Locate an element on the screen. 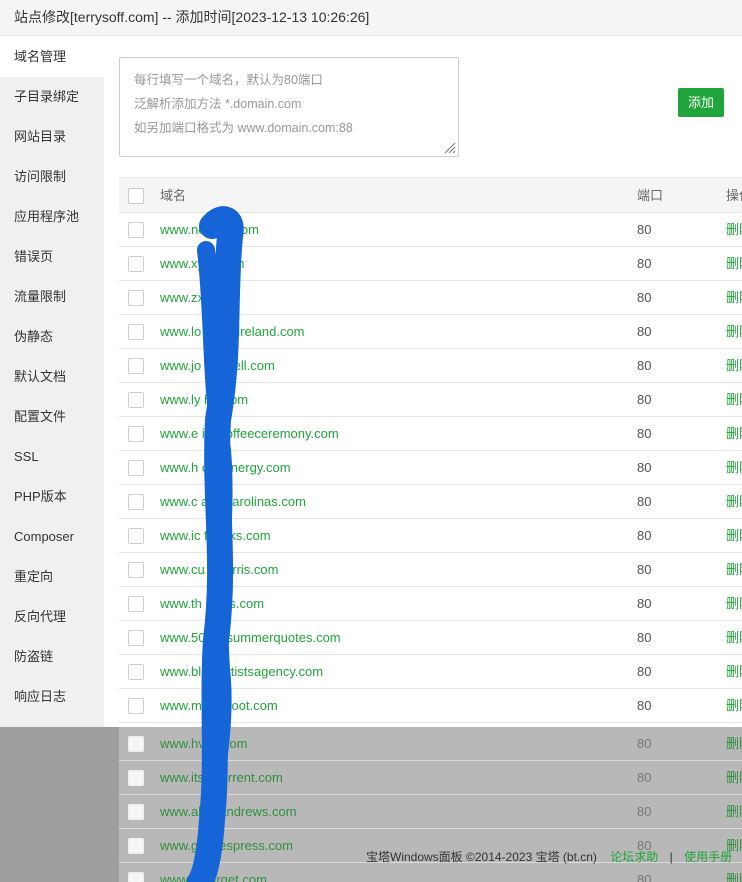 The height and width of the screenshot is (882, 742). sidebar-item-ssl: SSL is located at coordinates (52, 457).